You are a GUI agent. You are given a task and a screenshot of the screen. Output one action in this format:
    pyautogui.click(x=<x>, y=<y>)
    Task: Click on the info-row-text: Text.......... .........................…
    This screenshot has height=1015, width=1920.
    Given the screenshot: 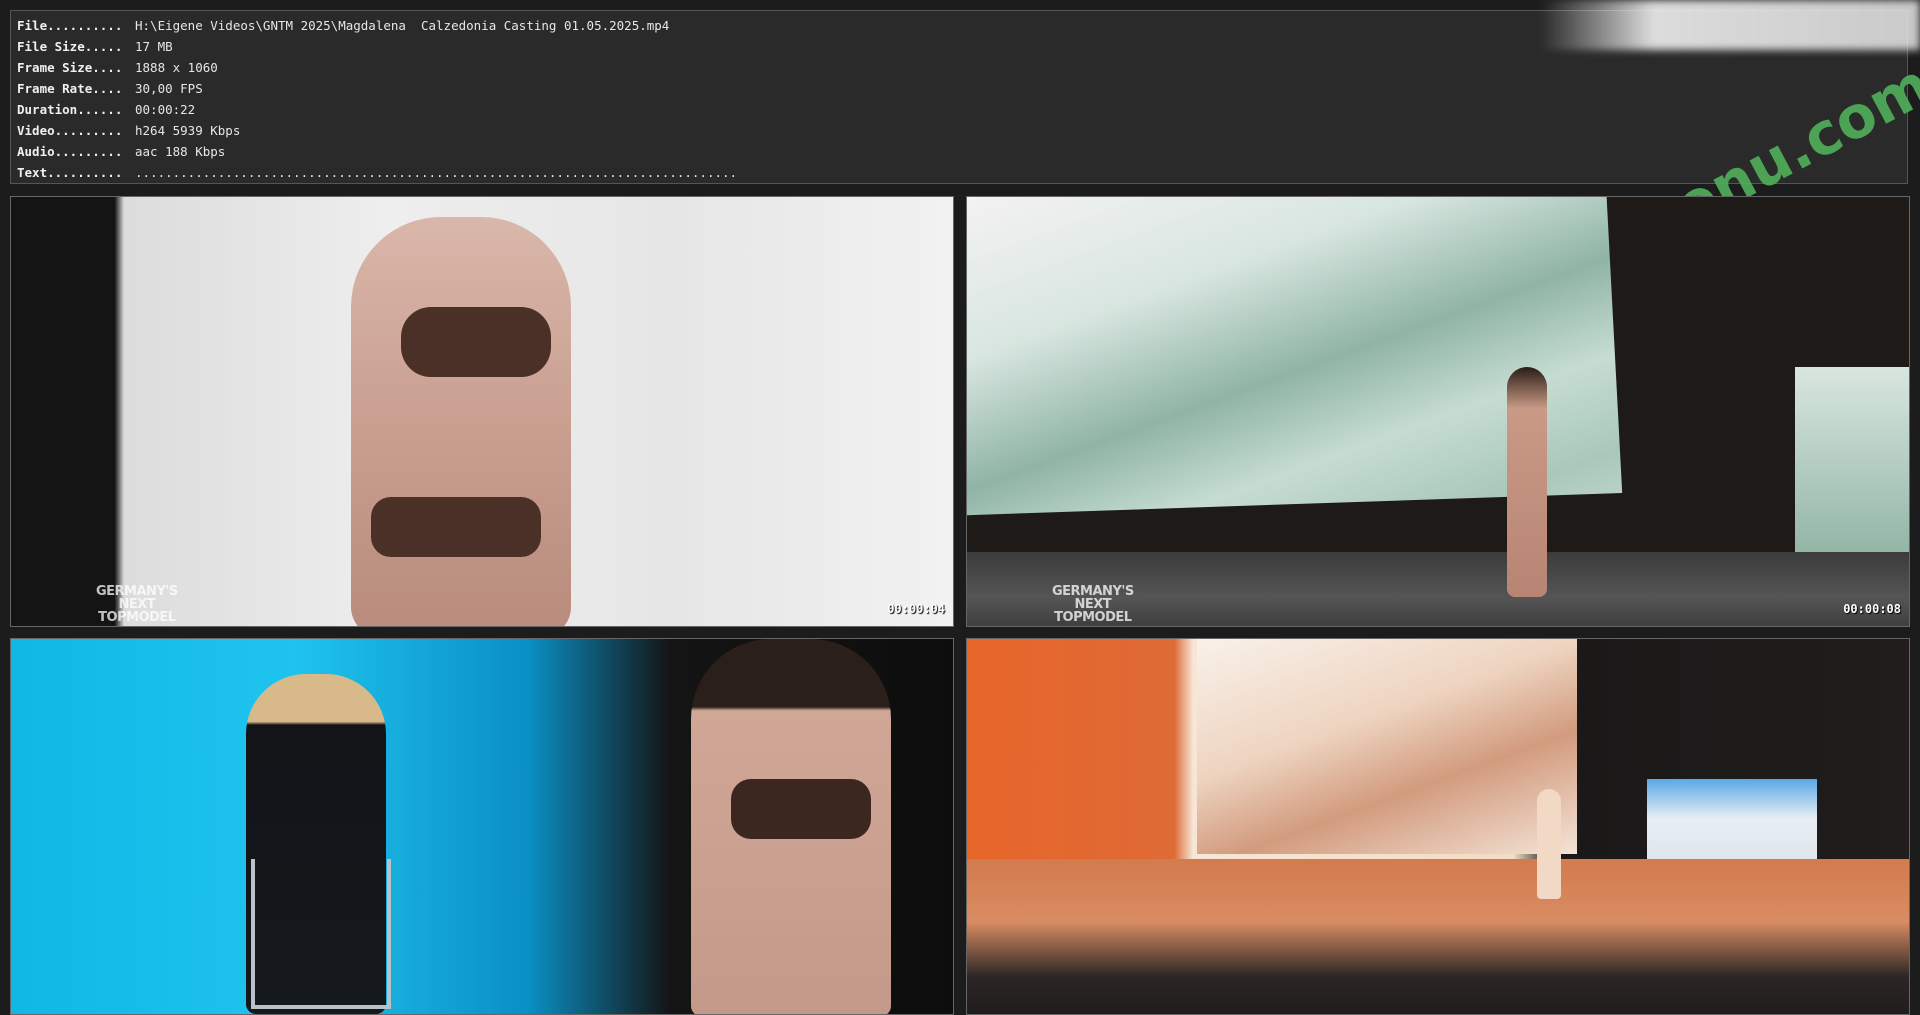 What is the action you would take?
    pyautogui.click(x=959, y=172)
    